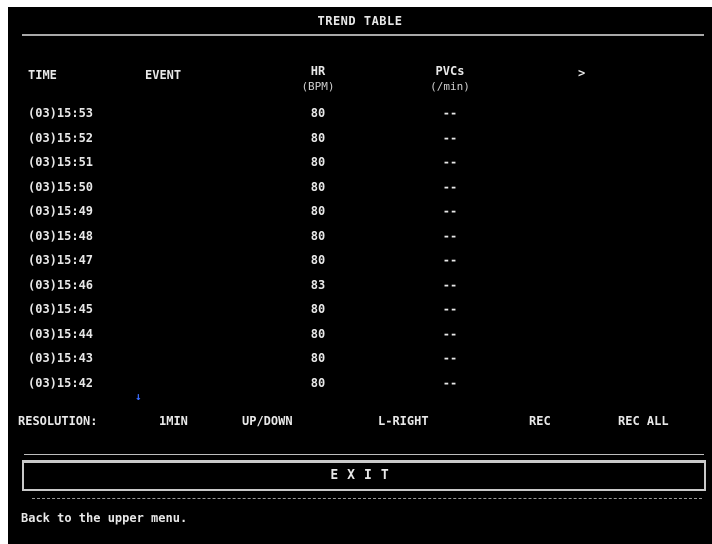  What do you see at coordinates (61, 358) in the screenshot?
I see `row-time: (03)15:43` at bounding box center [61, 358].